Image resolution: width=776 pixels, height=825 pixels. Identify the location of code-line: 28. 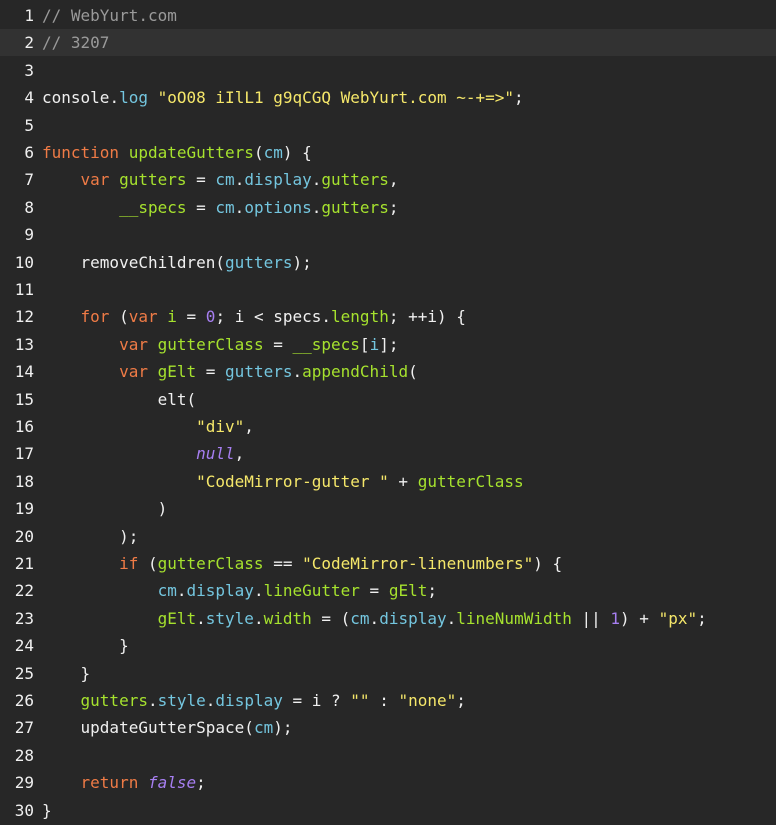
(388, 755).